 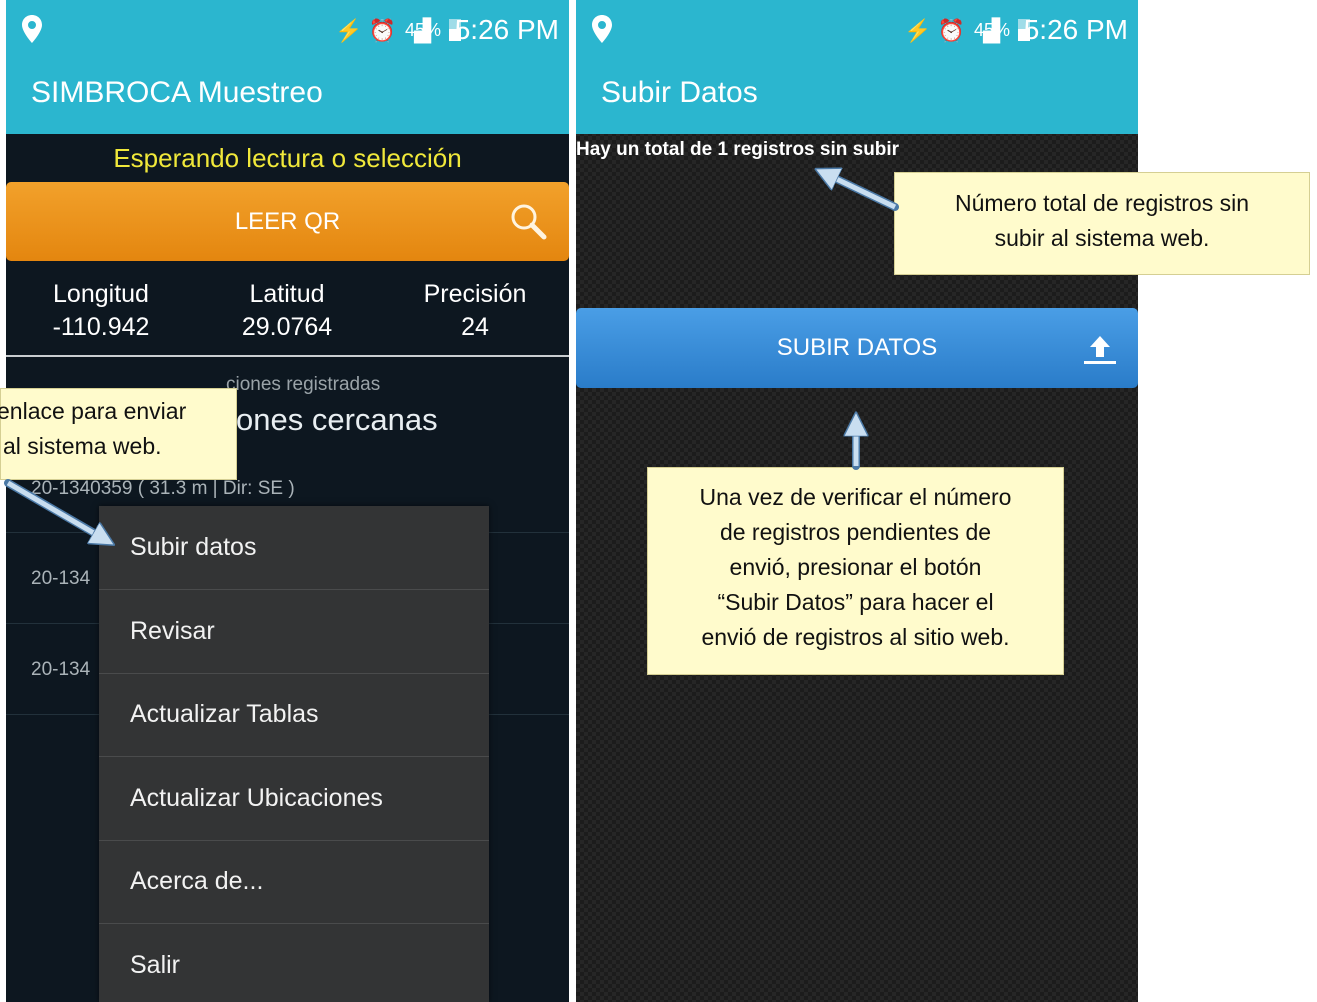 What do you see at coordinates (287, 311) in the screenshot?
I see `latitude-block: Latitud 29.0764` at bounding box center [287, 311].